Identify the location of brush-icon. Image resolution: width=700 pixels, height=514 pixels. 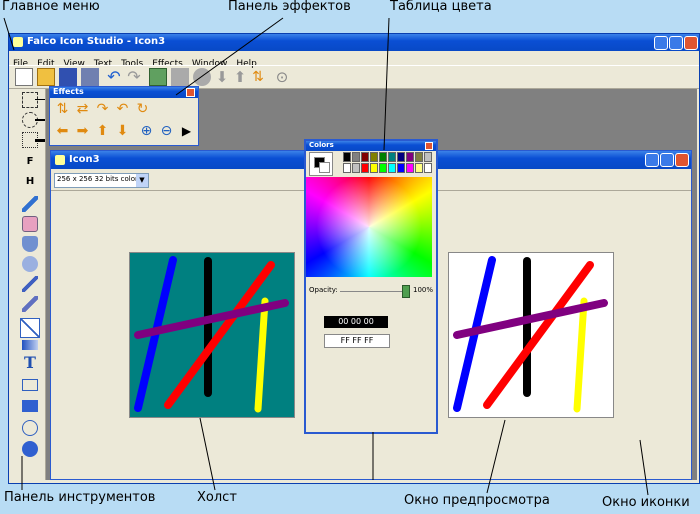
(30, 304).